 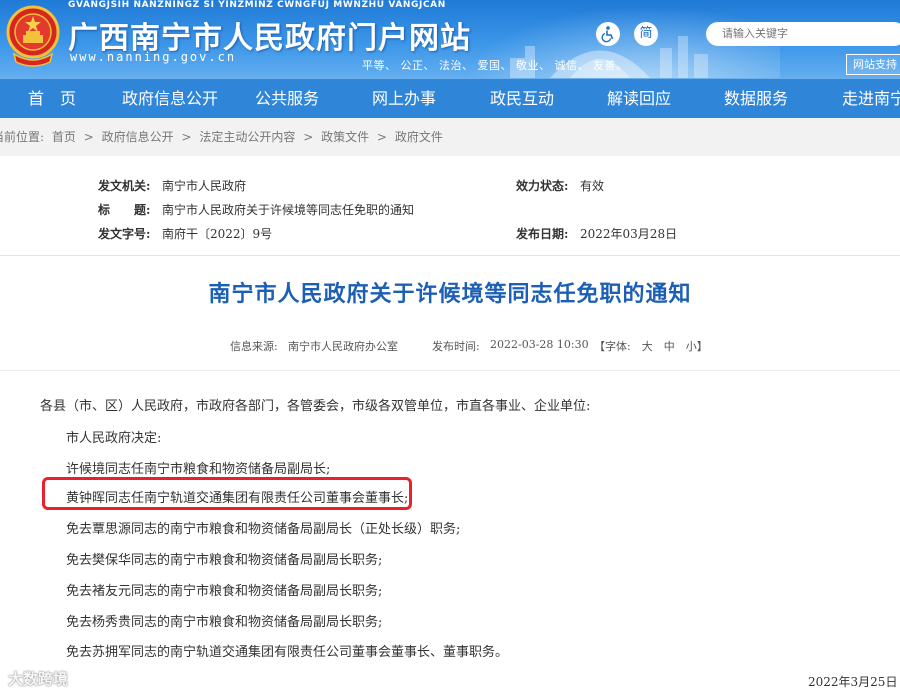 What do you see at coordinates (170, 99) in the screenshot?
I see `nav-item-government-info: 政府信息公开` at bounding box center [170, 99].